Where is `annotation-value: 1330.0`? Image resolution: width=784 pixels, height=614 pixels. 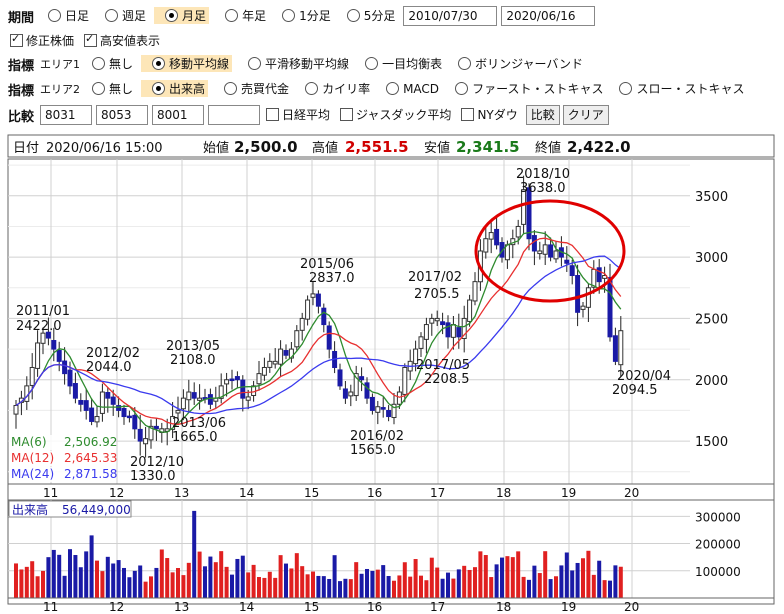 annotation-value: 1330.0 is located at coordinates (153, 476).